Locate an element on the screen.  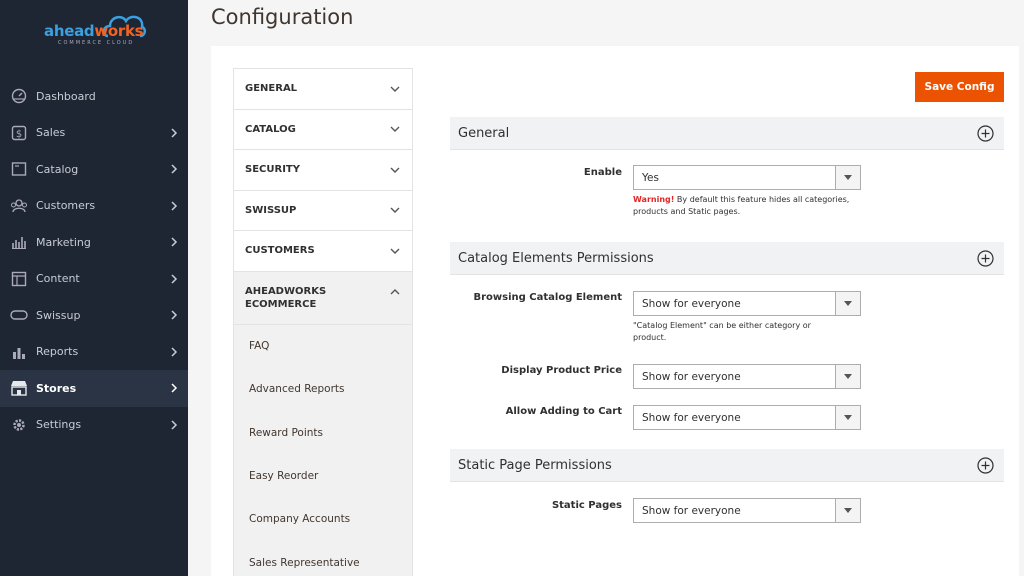
sidebar-item-label: Catalog is located at coordinates (57, 169).